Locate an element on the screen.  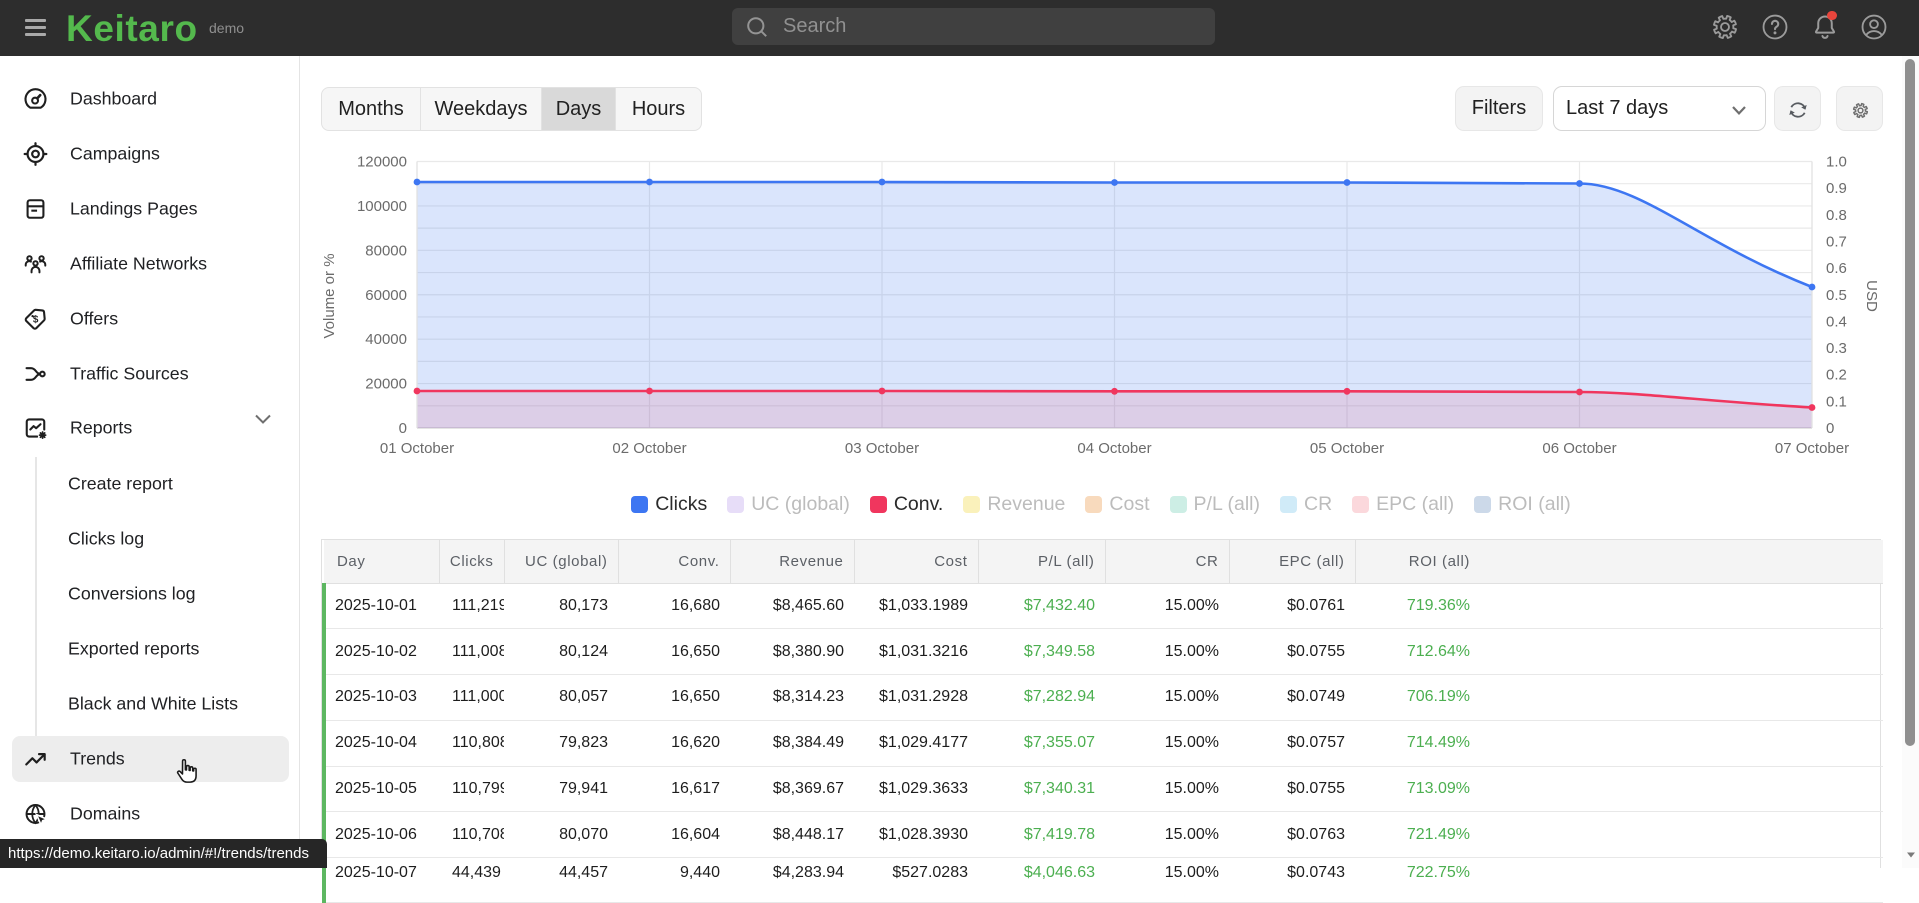
svg-text: 0.4 is located at coordinates (1836, 321).